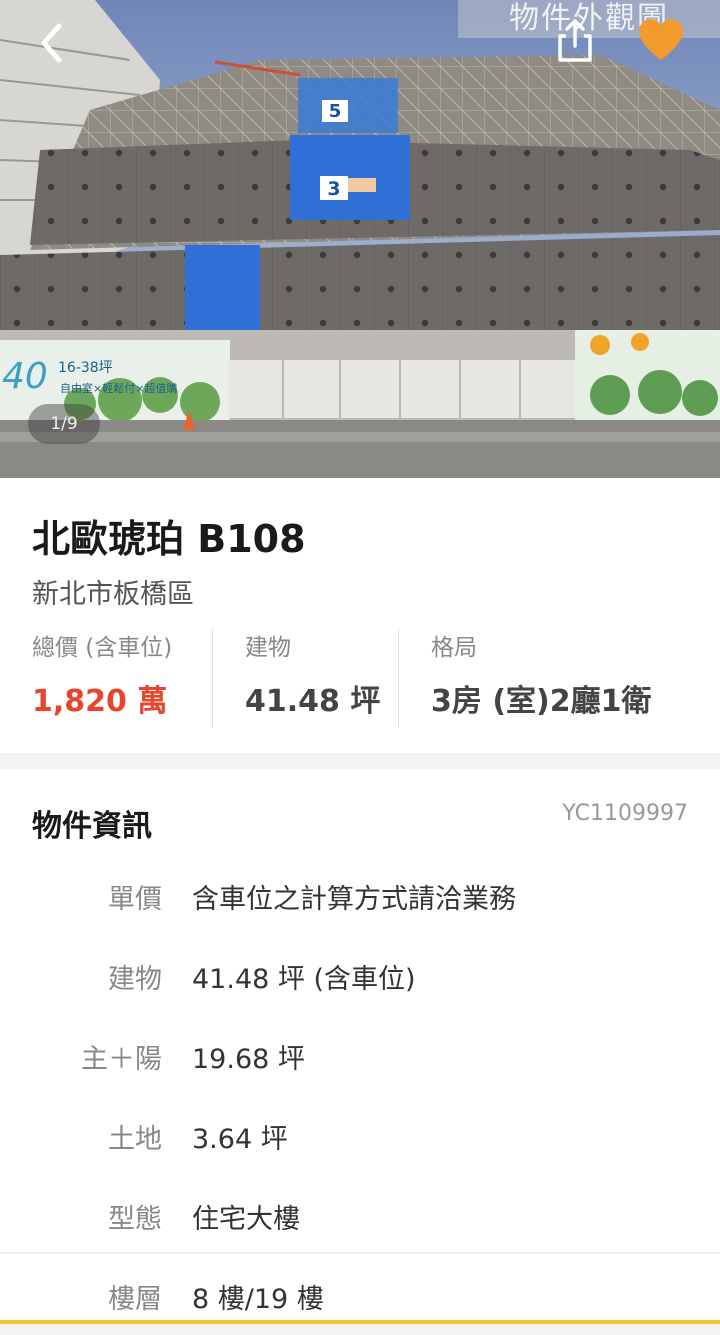 This screenshot has width=720, height=1335. What do you see at coordinates (85, 368) in the screenshot?
I see `banner-size: 16-38坪` at bounding box center [85, 368].